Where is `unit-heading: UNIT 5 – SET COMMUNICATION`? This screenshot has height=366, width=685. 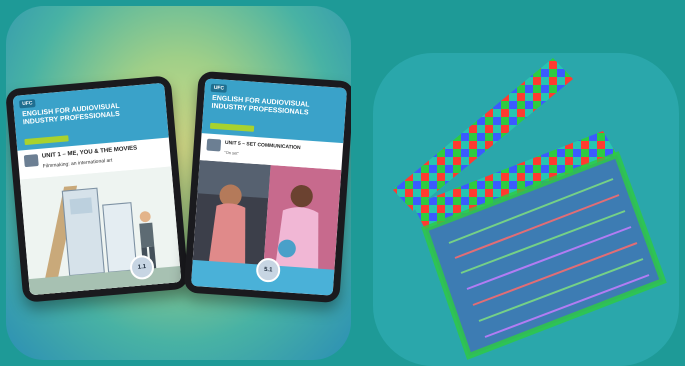 unit-heading: UNIT 5 – SET COMMUNICATION is located at coordinates (262, 145).